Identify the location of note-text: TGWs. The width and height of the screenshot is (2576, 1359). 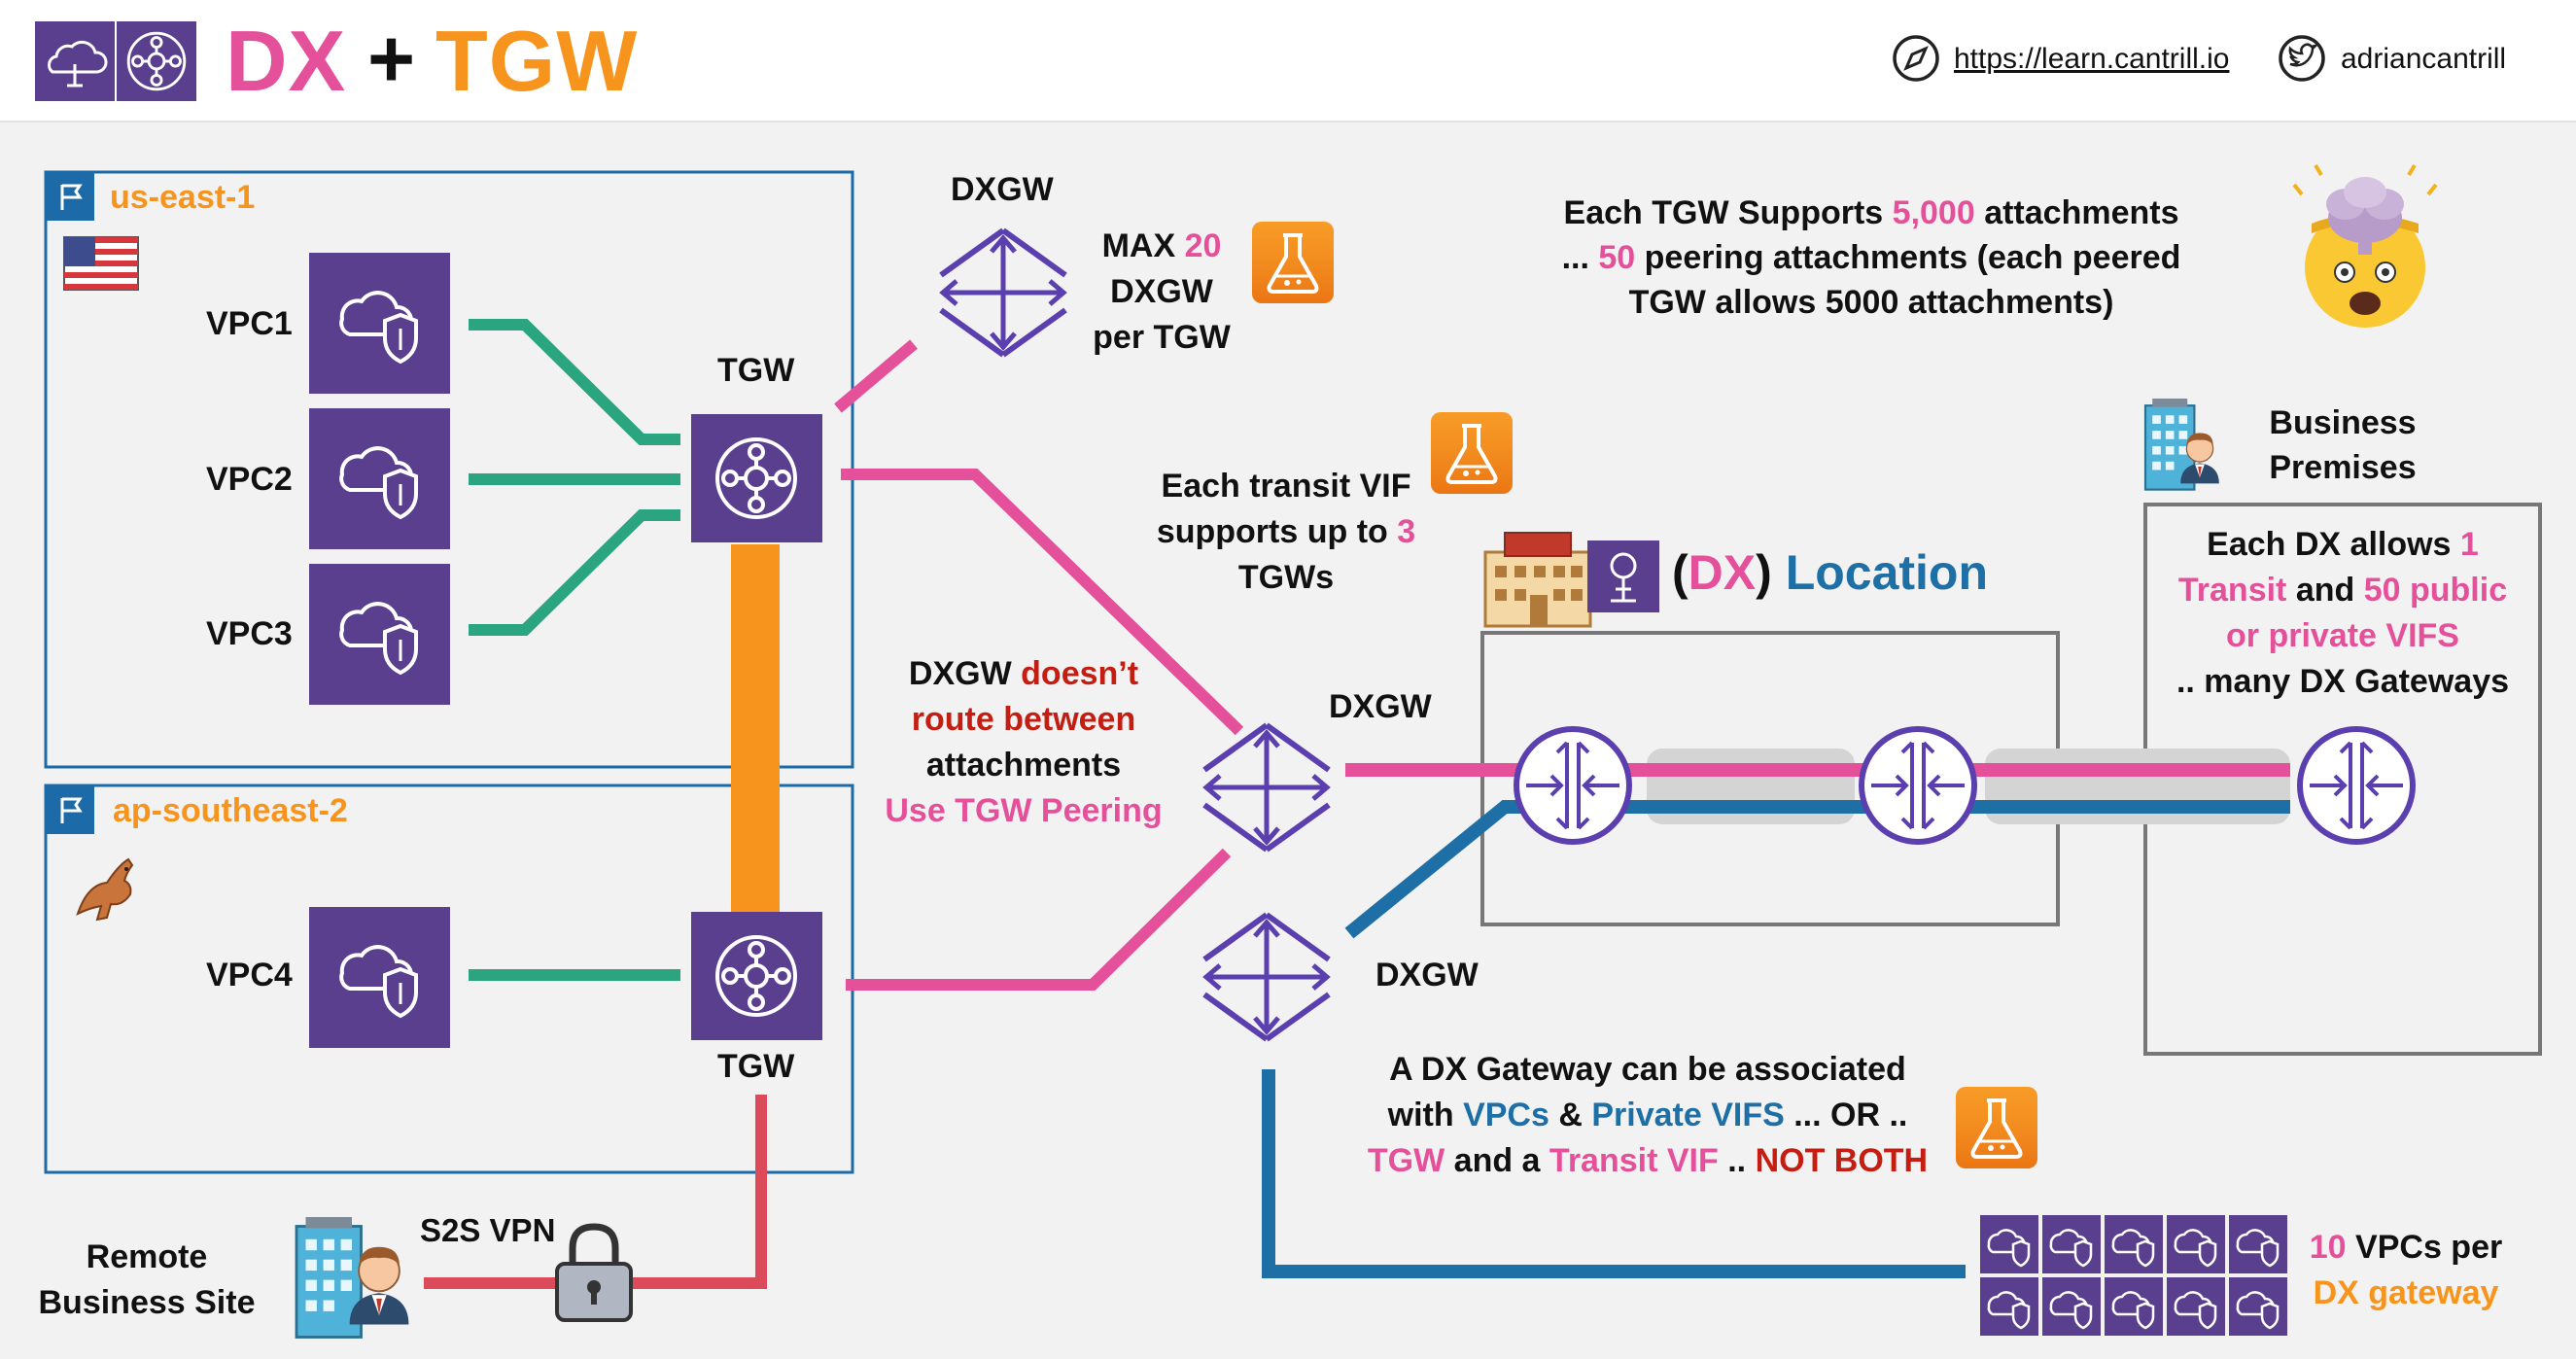
(1286, 577).